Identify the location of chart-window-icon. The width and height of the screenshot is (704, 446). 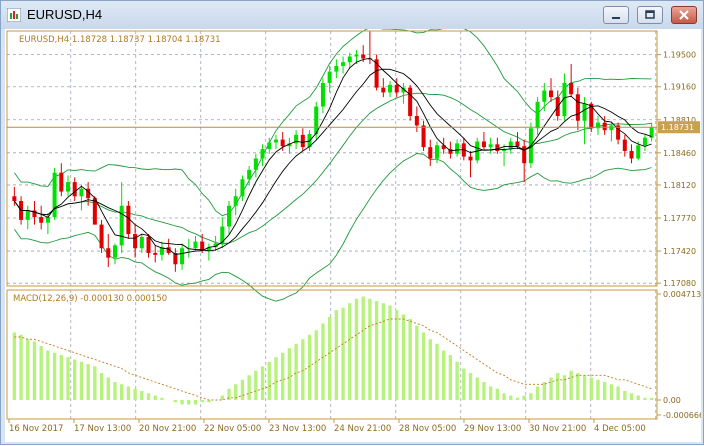
(14, 15).